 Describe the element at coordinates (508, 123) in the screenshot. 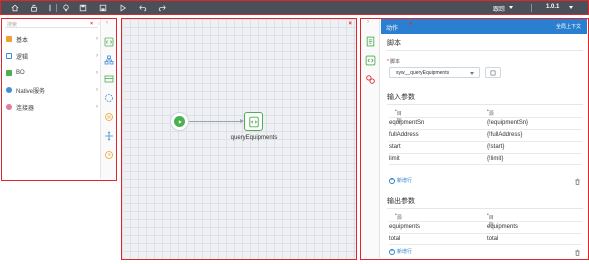

I see `cell-source: {!equipmentSn}` at that location.